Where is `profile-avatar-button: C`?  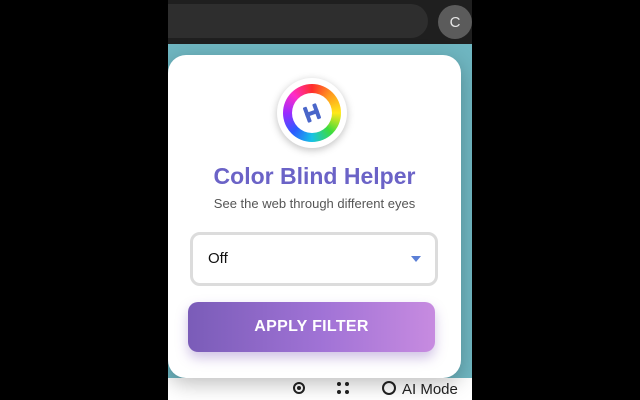
profile-avatar-button: C is located at coordinates (455, 22).